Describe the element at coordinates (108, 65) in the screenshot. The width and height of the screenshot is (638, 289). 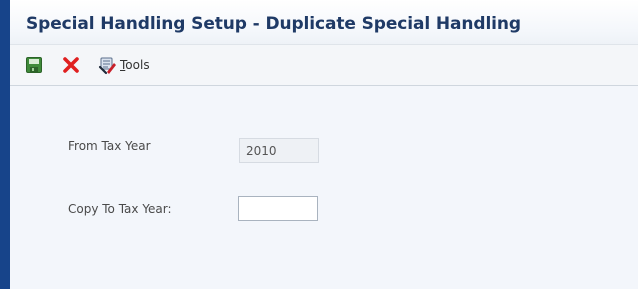
I see `tools-icon` at that location.